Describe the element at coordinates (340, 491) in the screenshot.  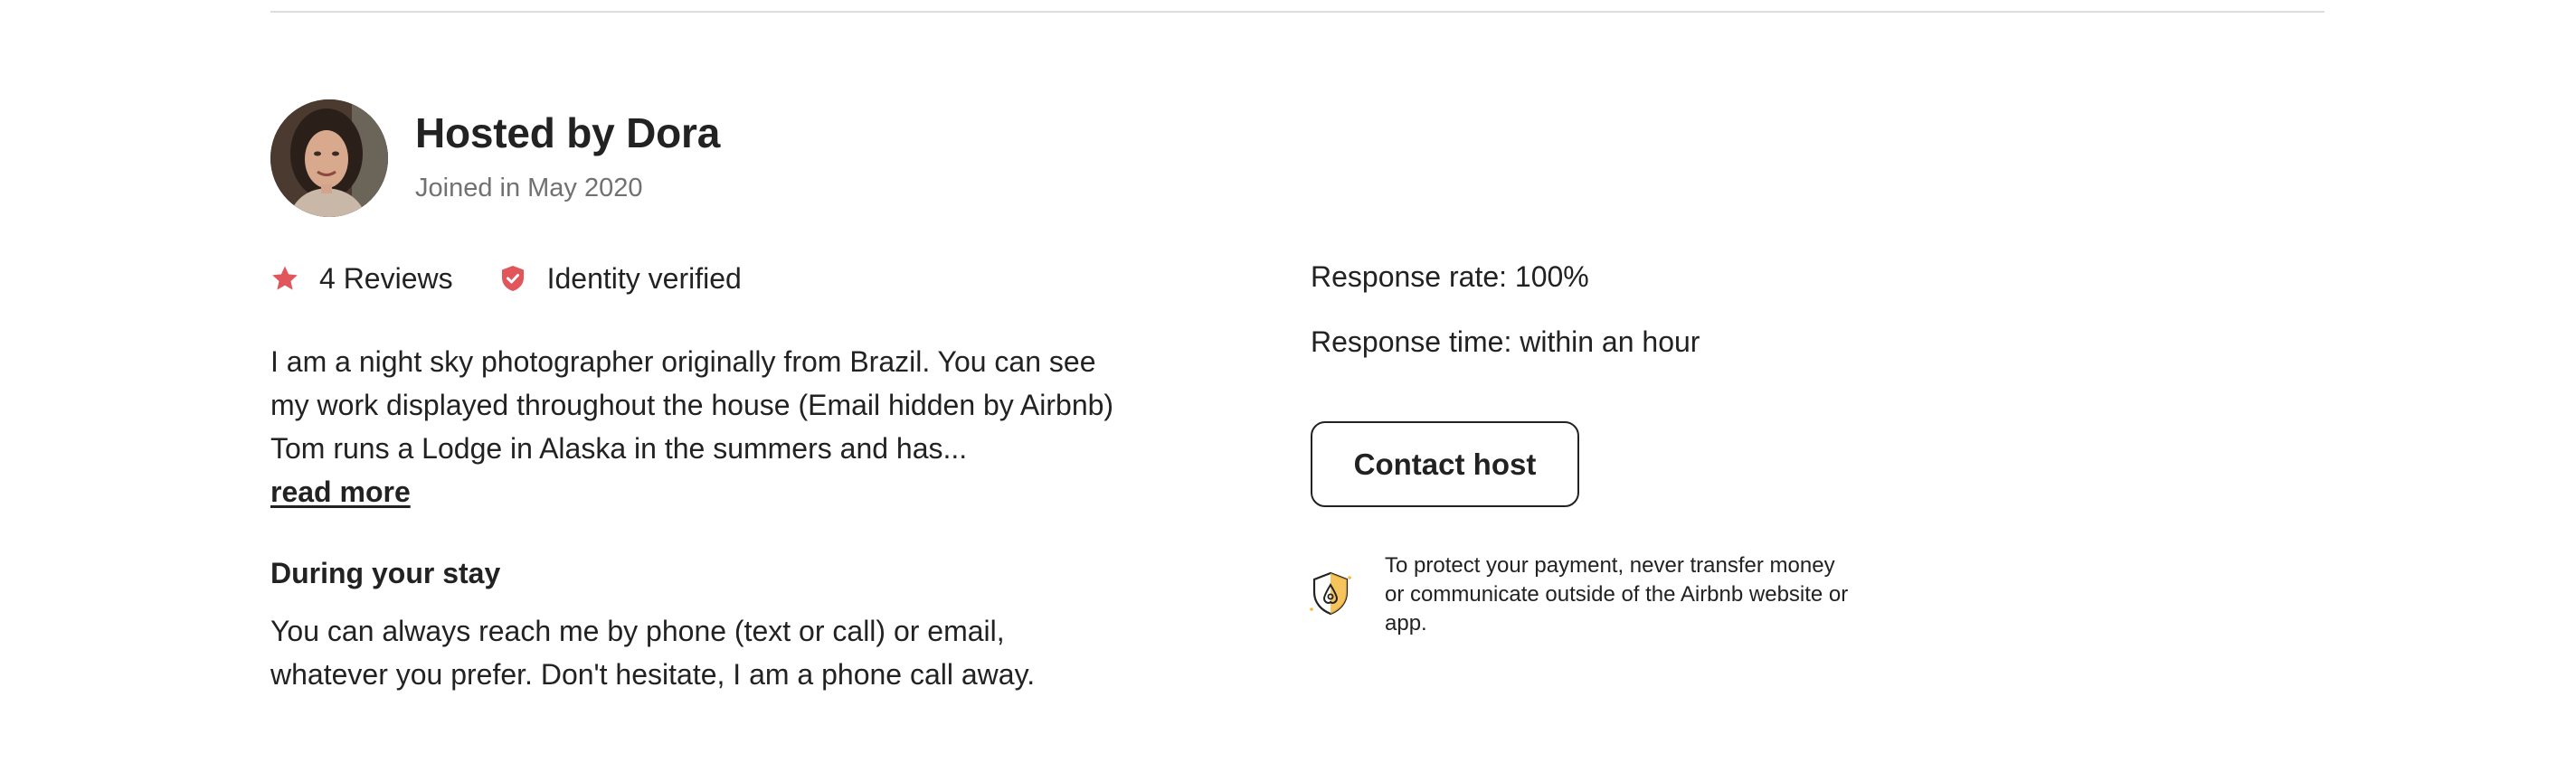
I see `read-more-link: read more` at that location.